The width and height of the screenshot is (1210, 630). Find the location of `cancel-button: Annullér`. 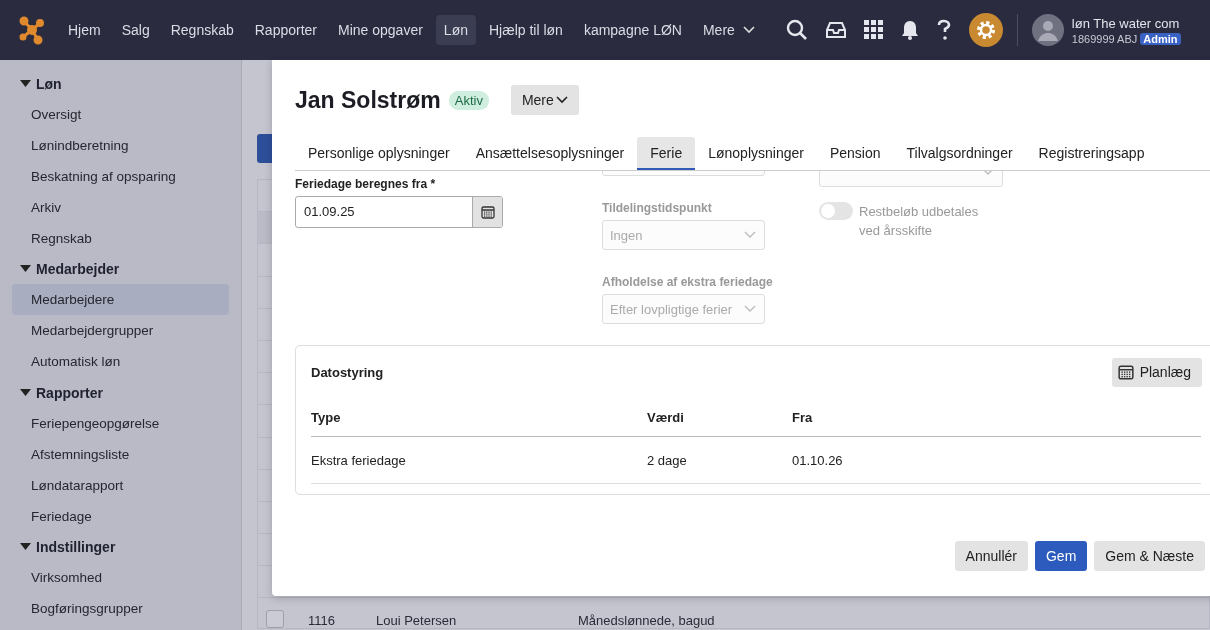

cancel-button: Annullér is located at coordinates (991, 556).